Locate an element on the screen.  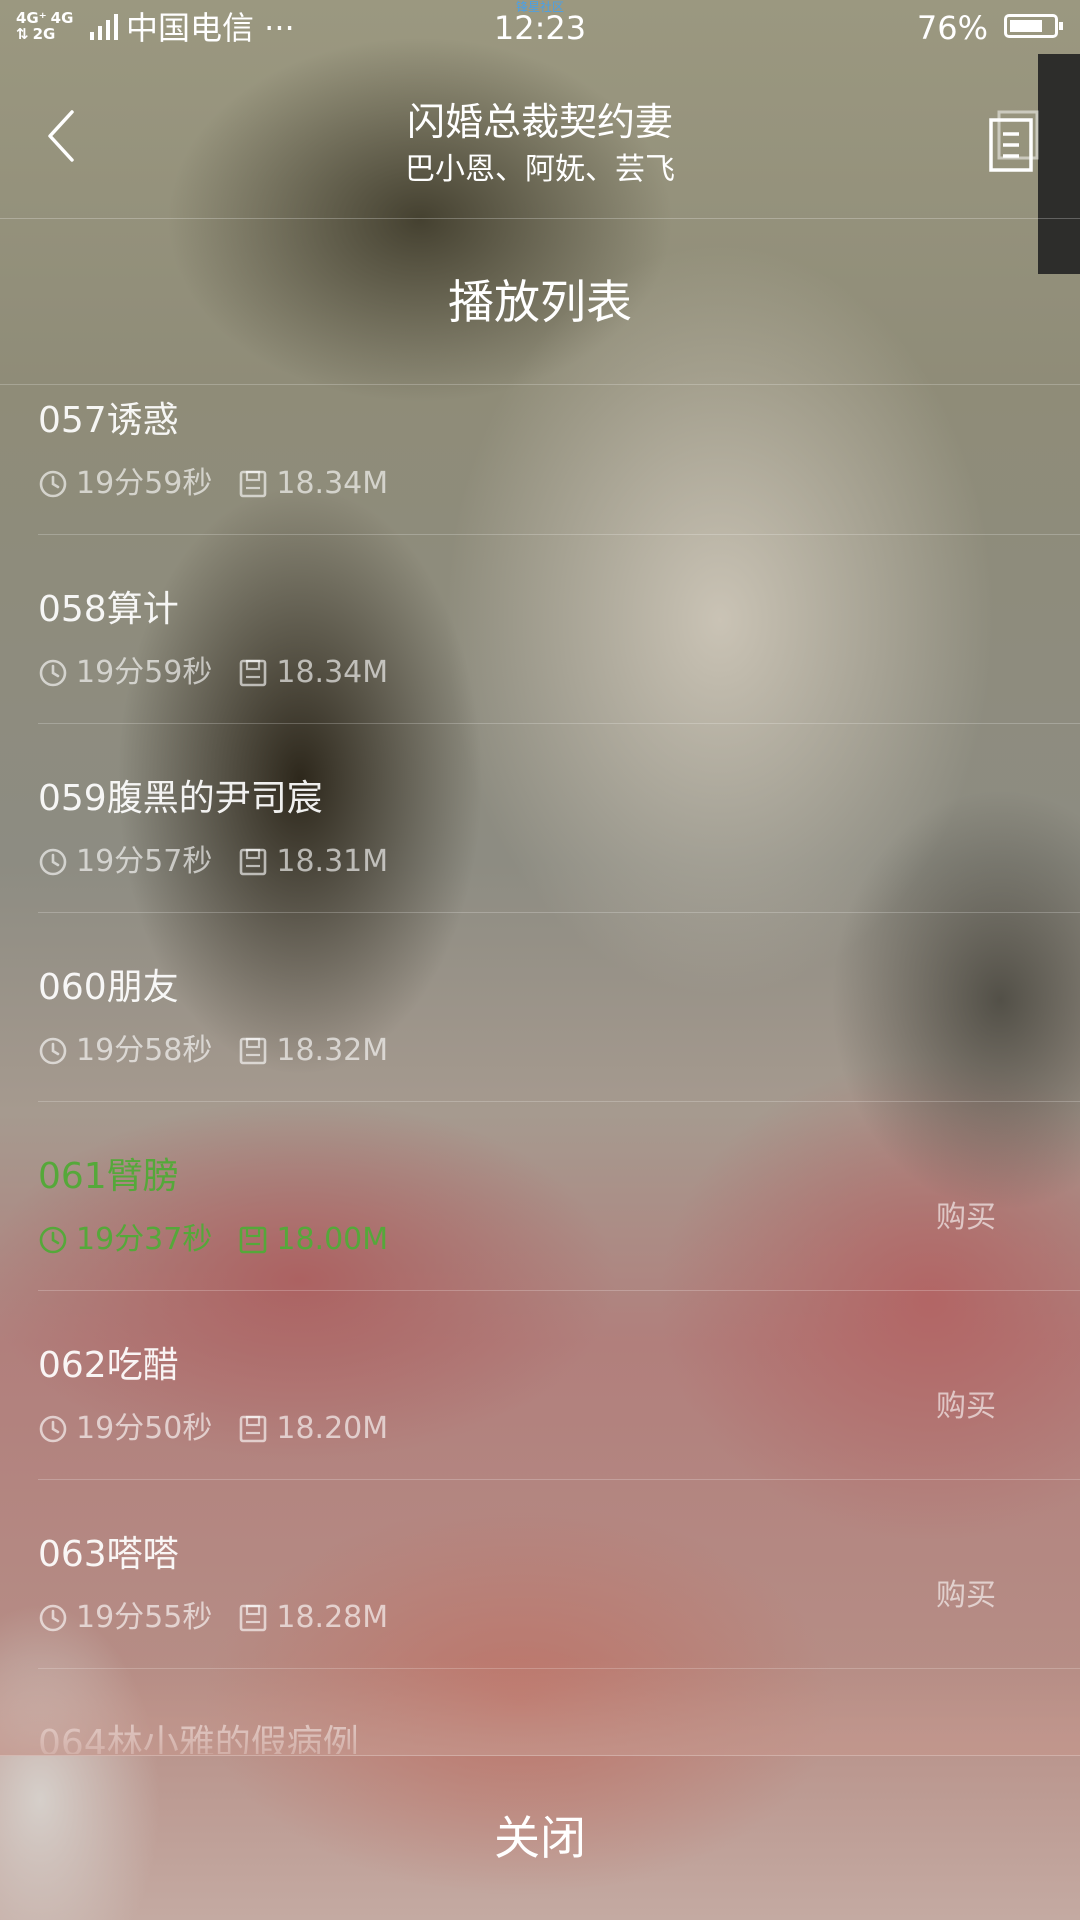
episode-duration: 19分58秒 is located at coordinates (144, 1050).